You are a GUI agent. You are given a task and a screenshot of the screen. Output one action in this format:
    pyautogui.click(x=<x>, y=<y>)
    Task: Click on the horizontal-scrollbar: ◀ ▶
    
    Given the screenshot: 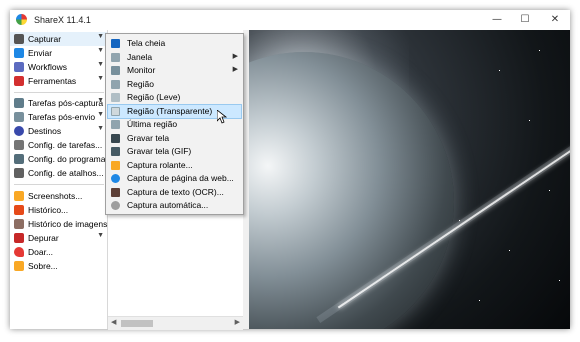 What is the action you would take?
    pyautogui.click(x=175, y=323)
    